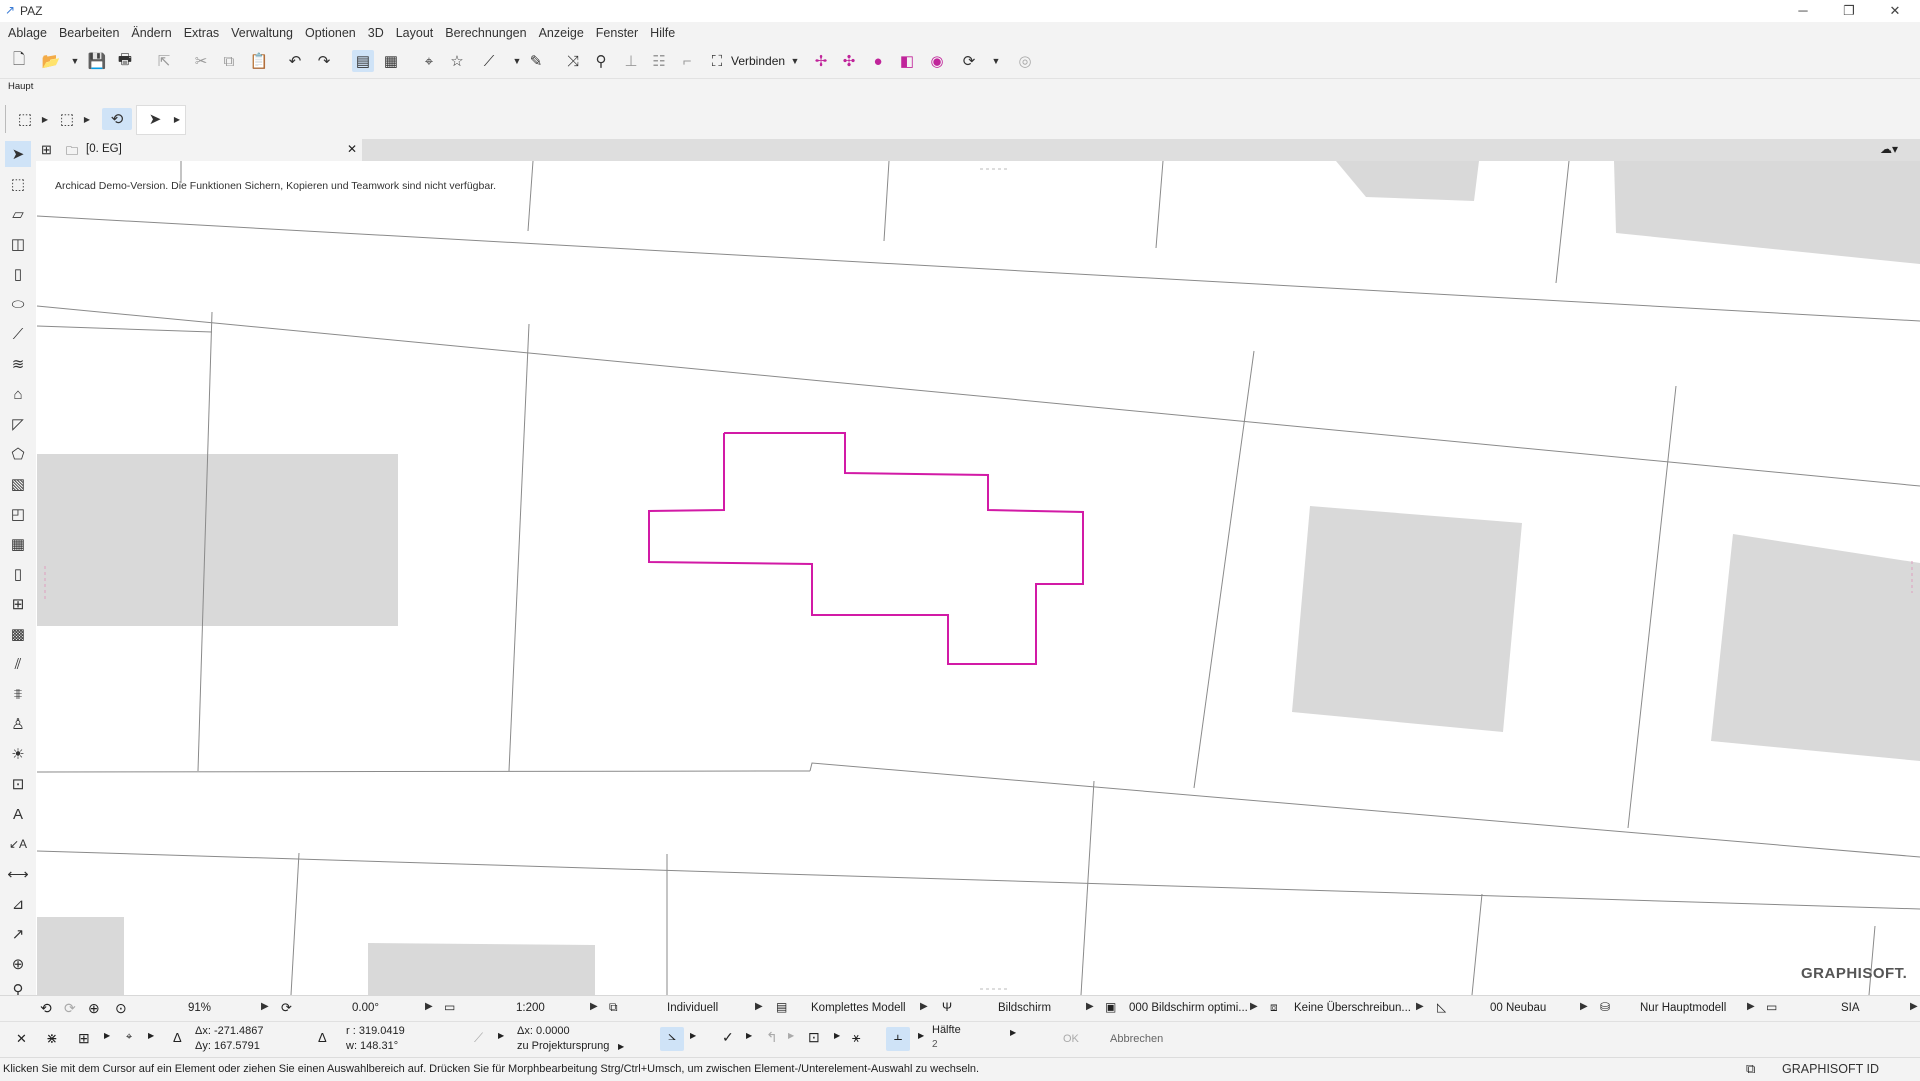  I want to click on layer-combination-value: Individuell, so click(692, 1008).